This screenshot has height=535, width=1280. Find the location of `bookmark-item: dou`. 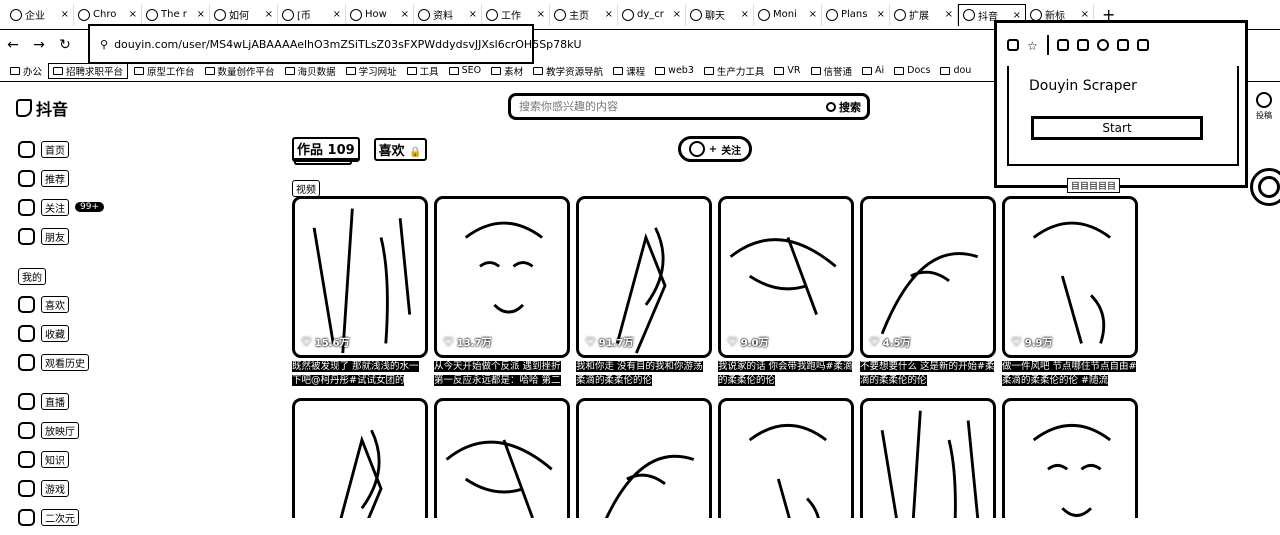

bookmark-item: dou is located at coordinates (955, 70).